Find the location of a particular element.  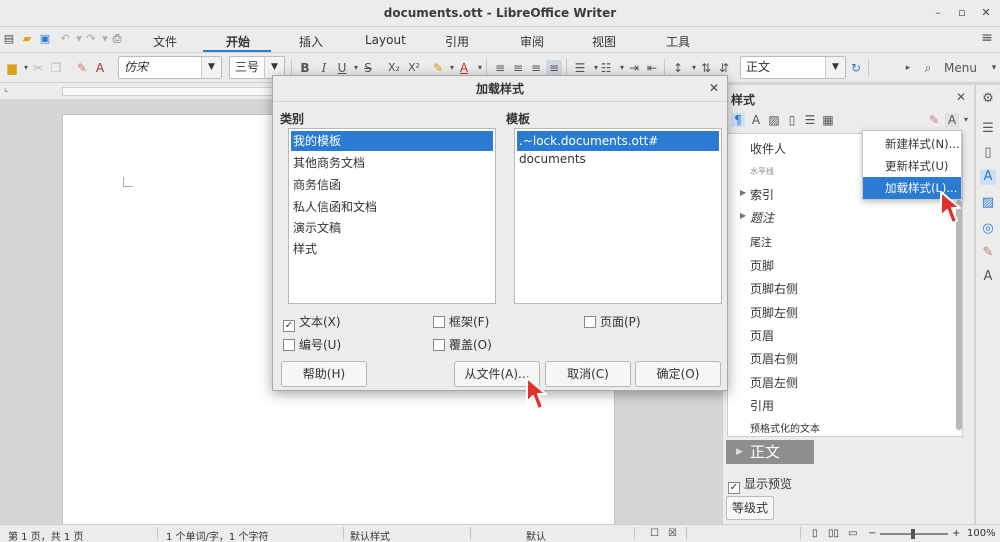

design-icon: A is located at coordinates (988, 277).